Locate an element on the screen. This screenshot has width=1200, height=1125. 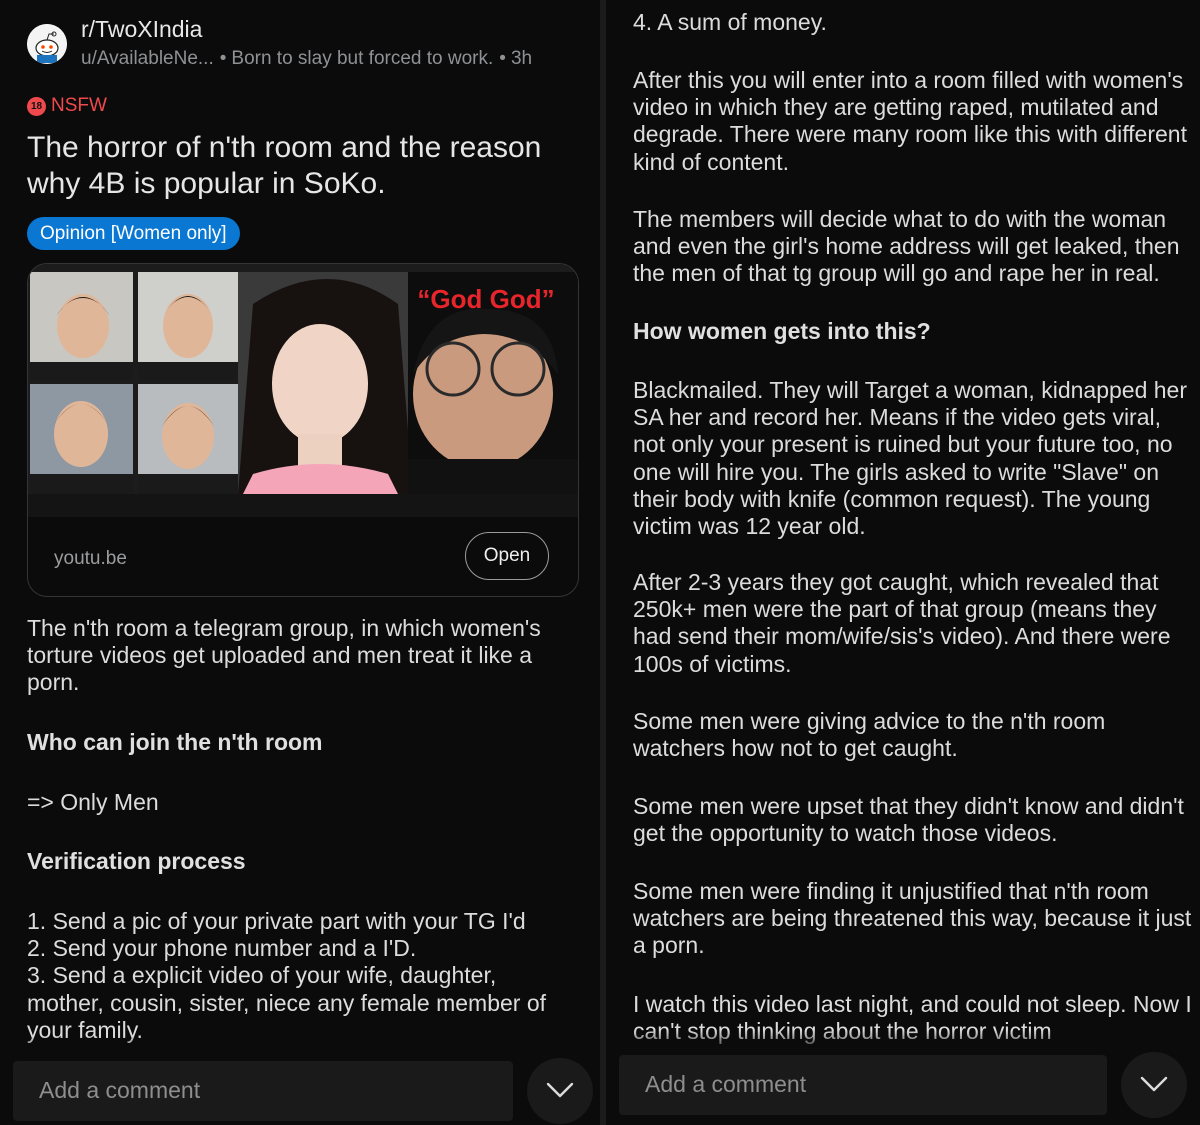
link-preview-card: “God God” youtu.be Open is located at coordinates (303, 430).